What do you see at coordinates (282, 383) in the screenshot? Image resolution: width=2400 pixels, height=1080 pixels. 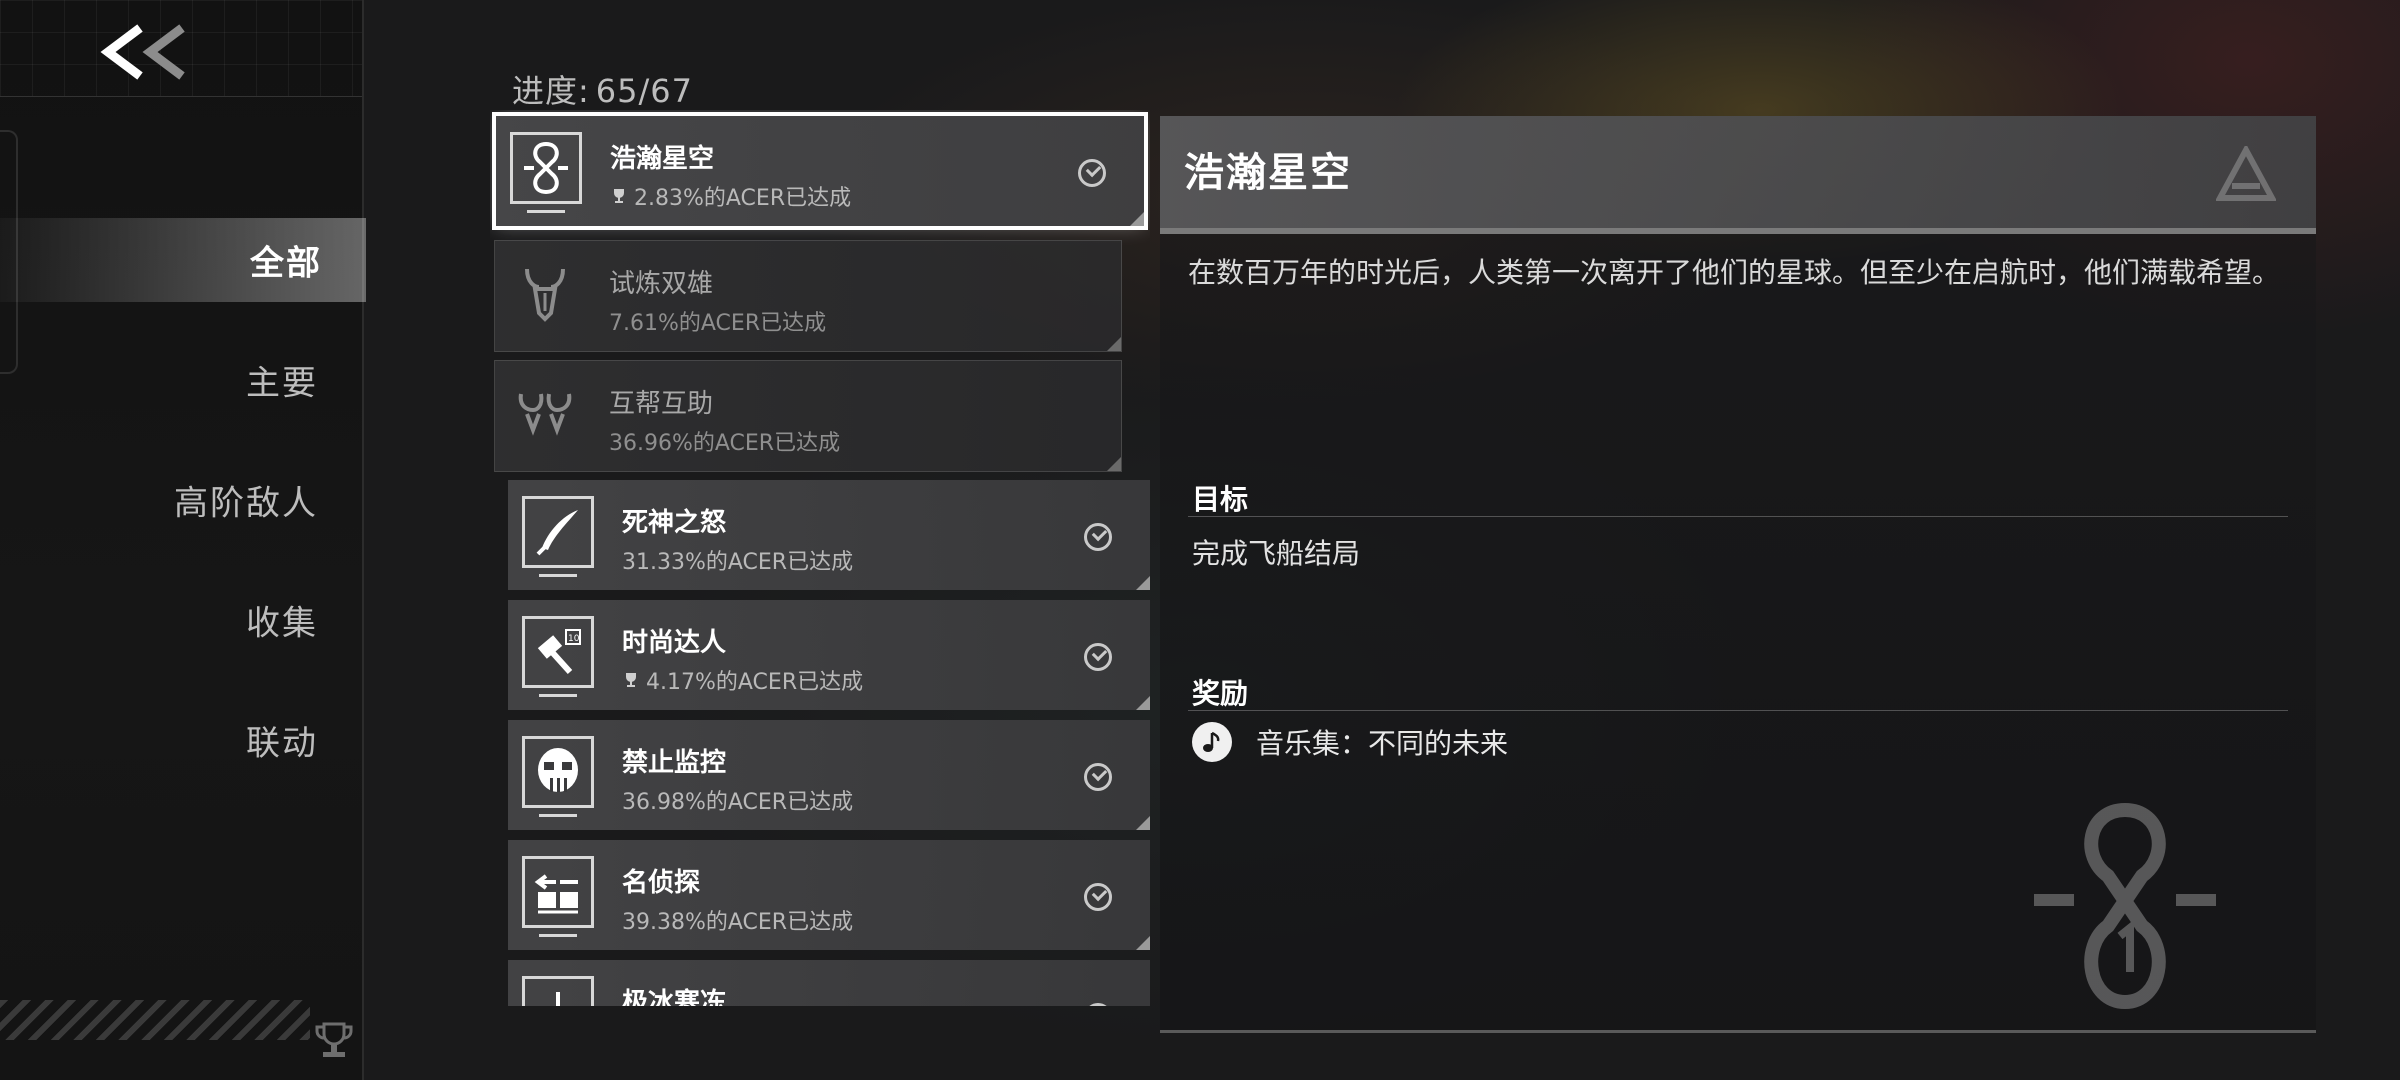 I see `nav-label: 主要` at bounding box center [282, 383].